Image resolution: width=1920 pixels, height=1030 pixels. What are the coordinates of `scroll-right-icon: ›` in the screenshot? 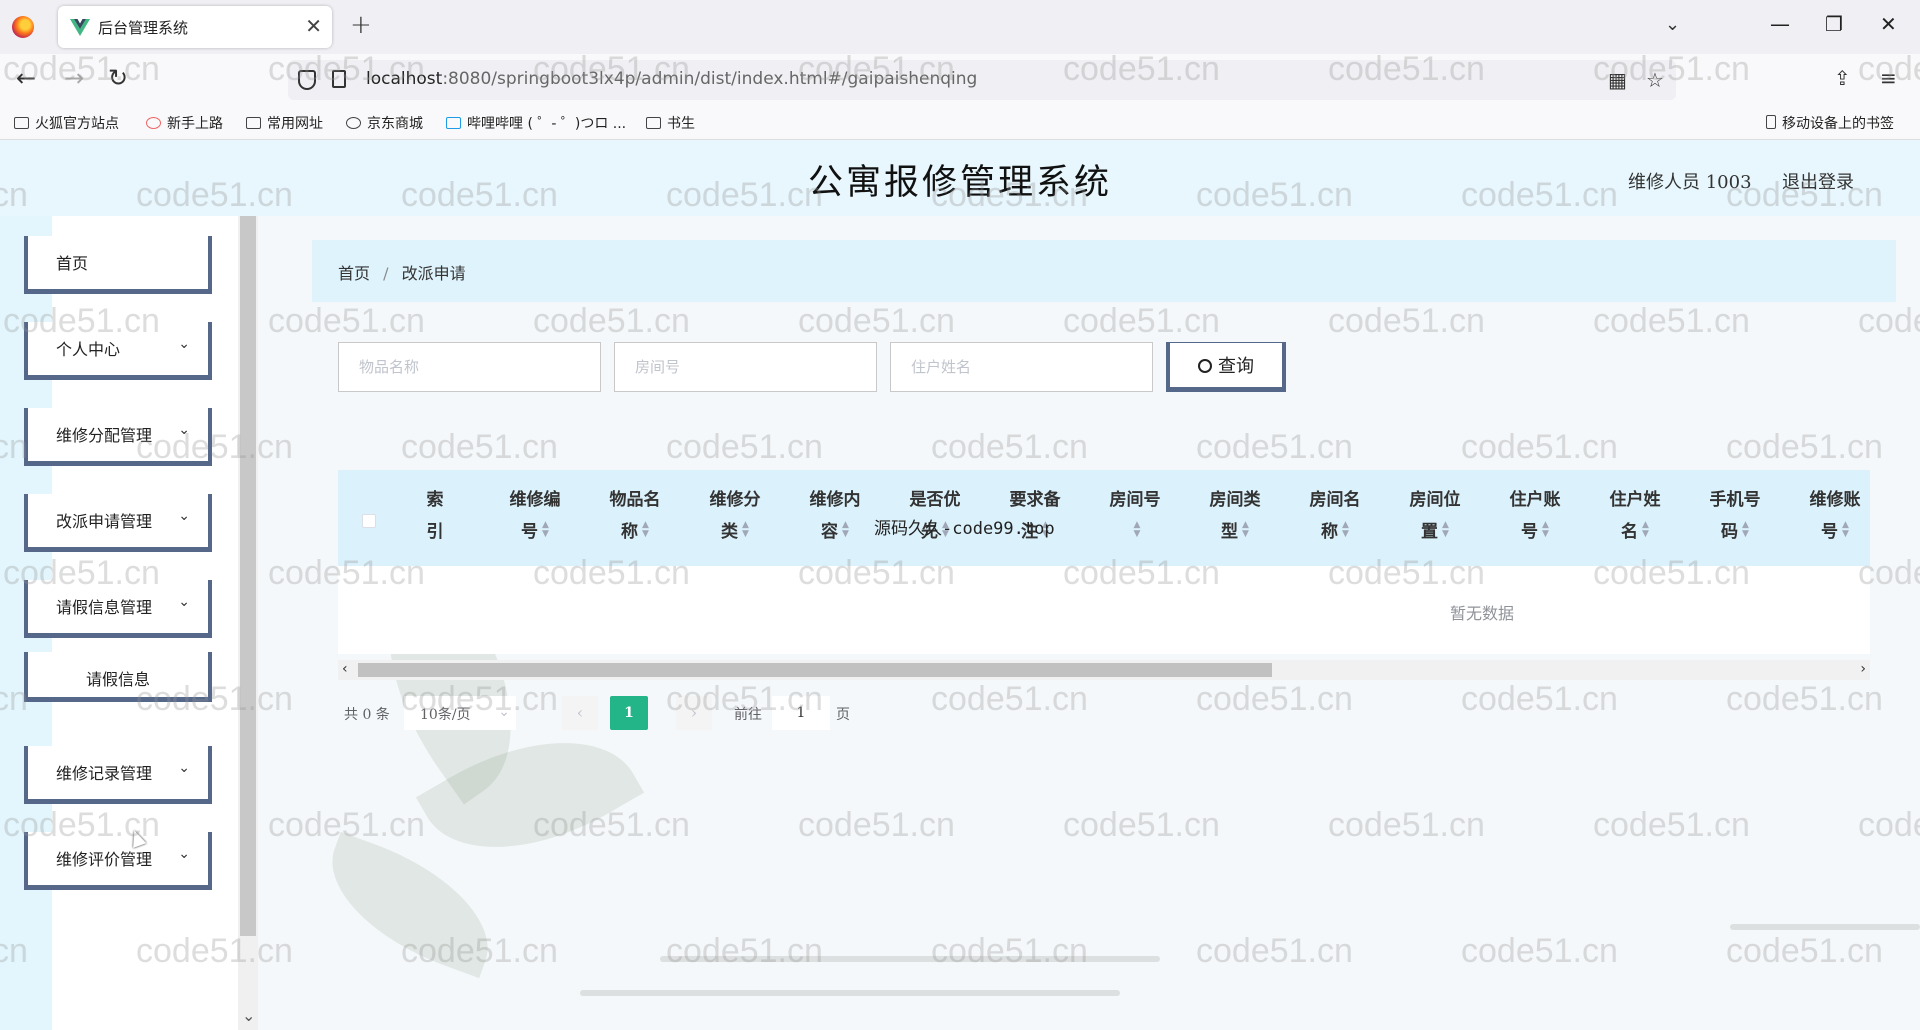 It's located at (1863, 669).